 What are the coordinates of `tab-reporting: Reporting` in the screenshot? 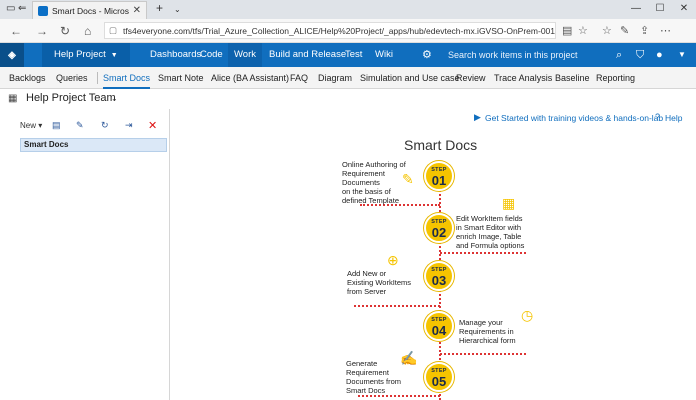 It's located at (615, 78).